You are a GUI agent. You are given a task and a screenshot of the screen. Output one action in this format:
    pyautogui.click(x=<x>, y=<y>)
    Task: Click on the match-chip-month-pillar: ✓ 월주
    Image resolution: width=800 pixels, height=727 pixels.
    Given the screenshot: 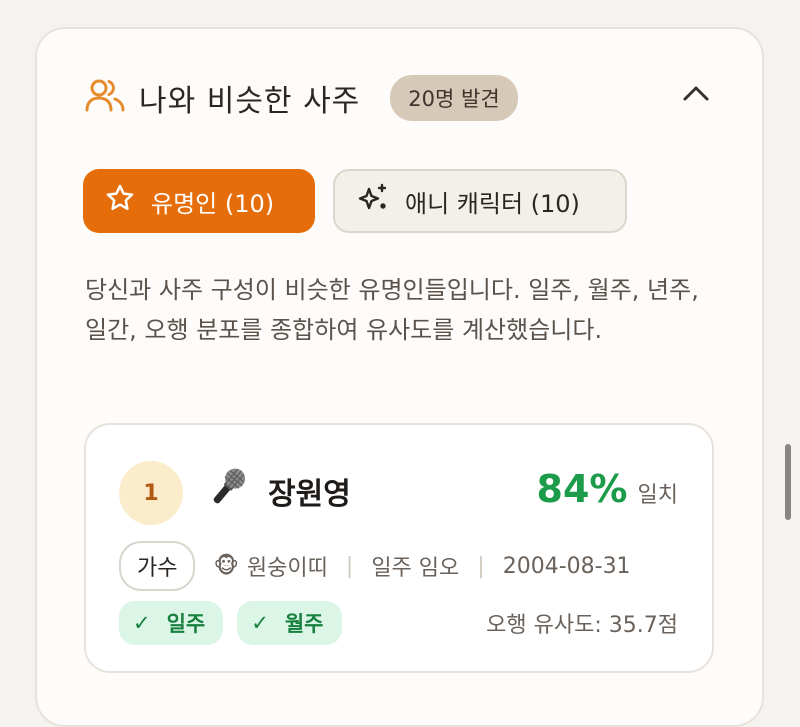 What is the action you would take?
    pyautogui.click(x=289, y=623)
    